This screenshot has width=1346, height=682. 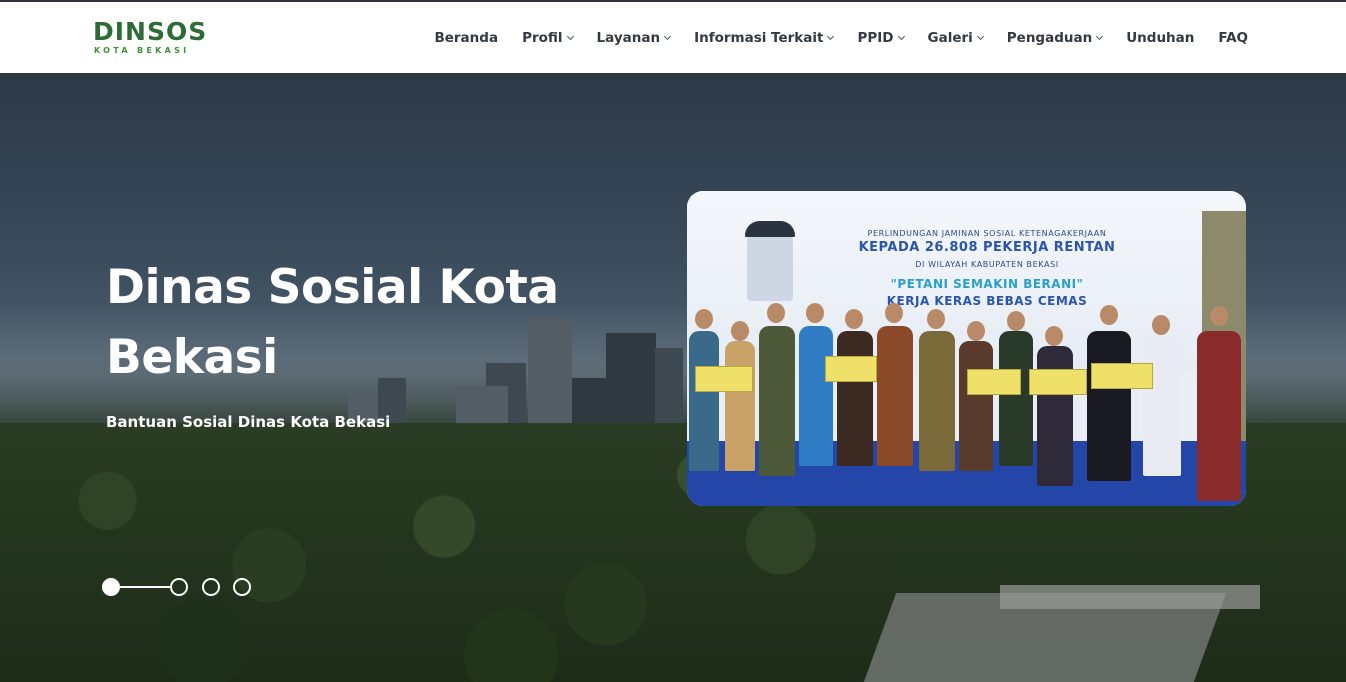 I want to click on nav-item-informasi-terkait: Informasi Terkait, so click(x=764, y=38).